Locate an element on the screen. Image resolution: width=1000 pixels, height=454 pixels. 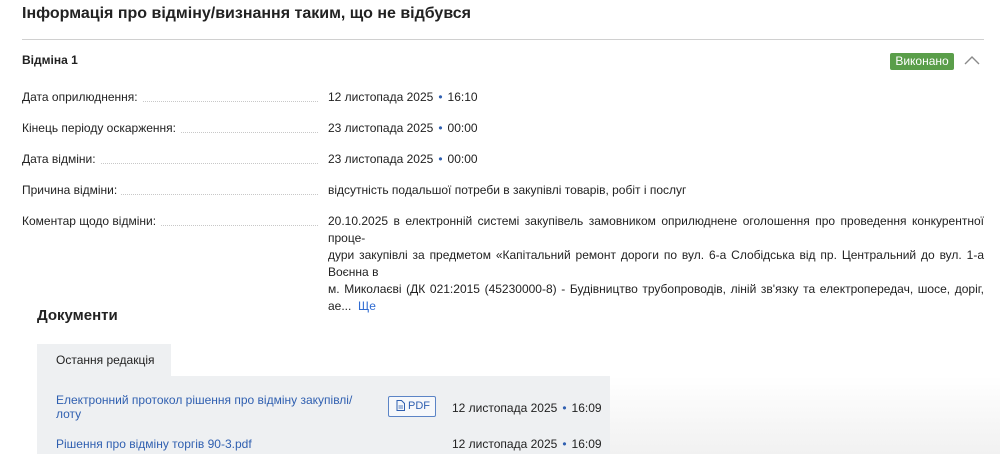
panel-shadow is located at coordinates (805, 415).